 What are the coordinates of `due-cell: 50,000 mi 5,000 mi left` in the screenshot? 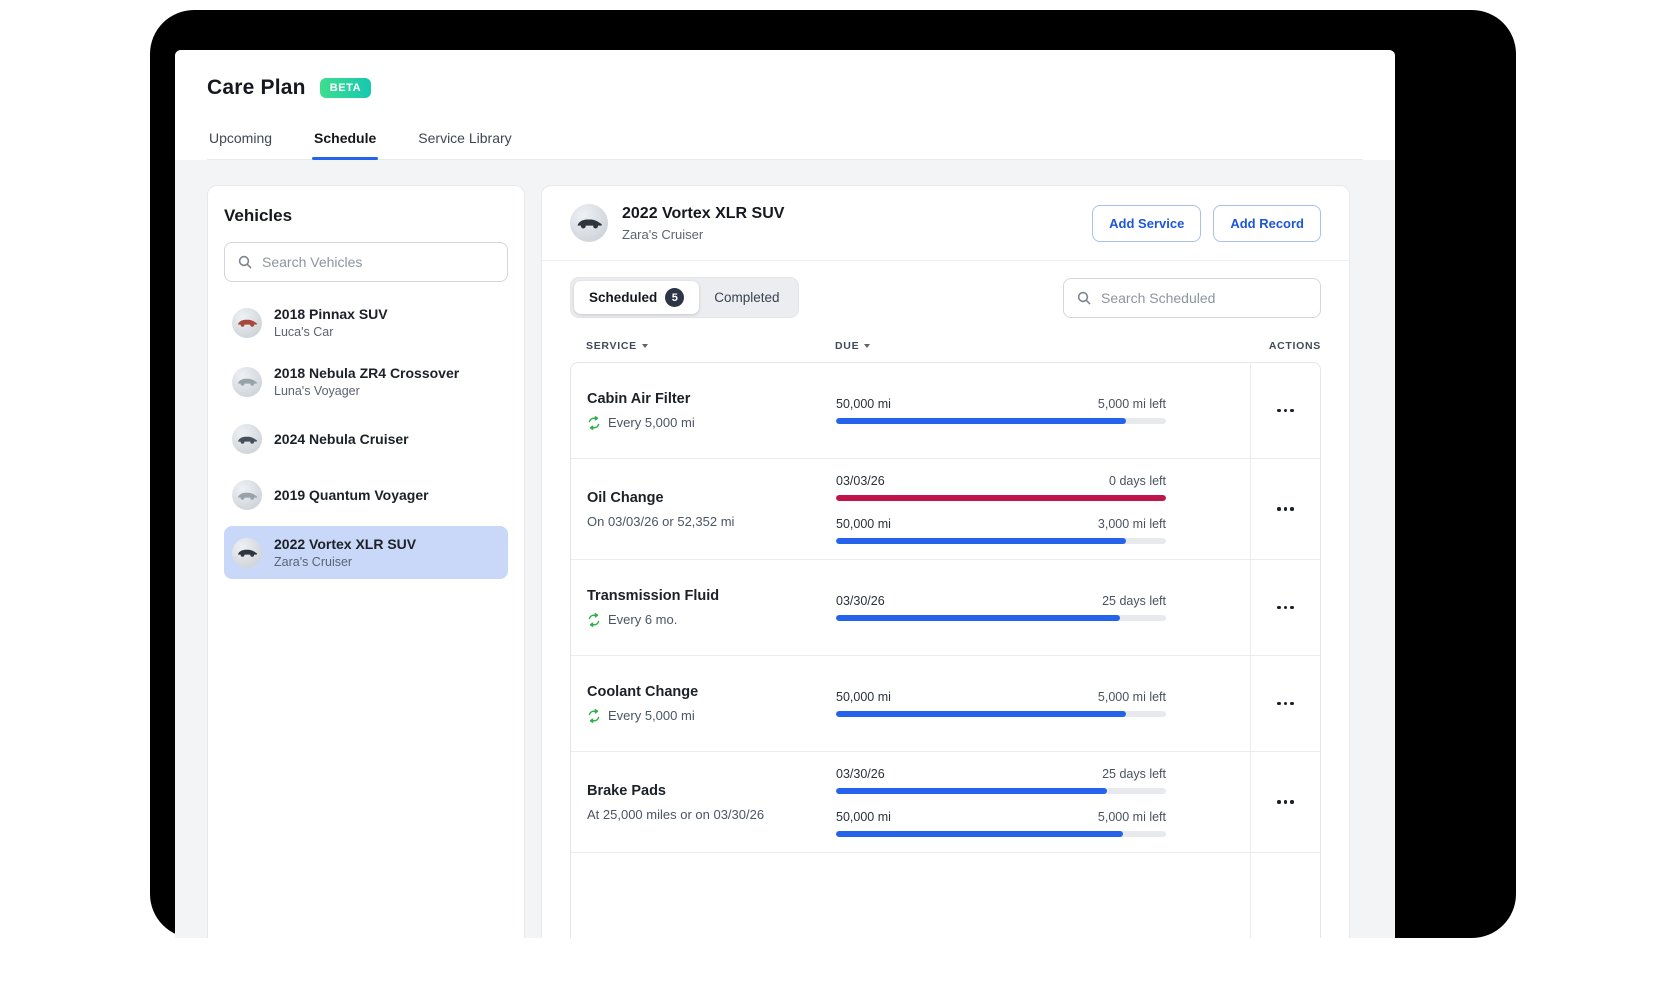 It's located at (1001, 410).